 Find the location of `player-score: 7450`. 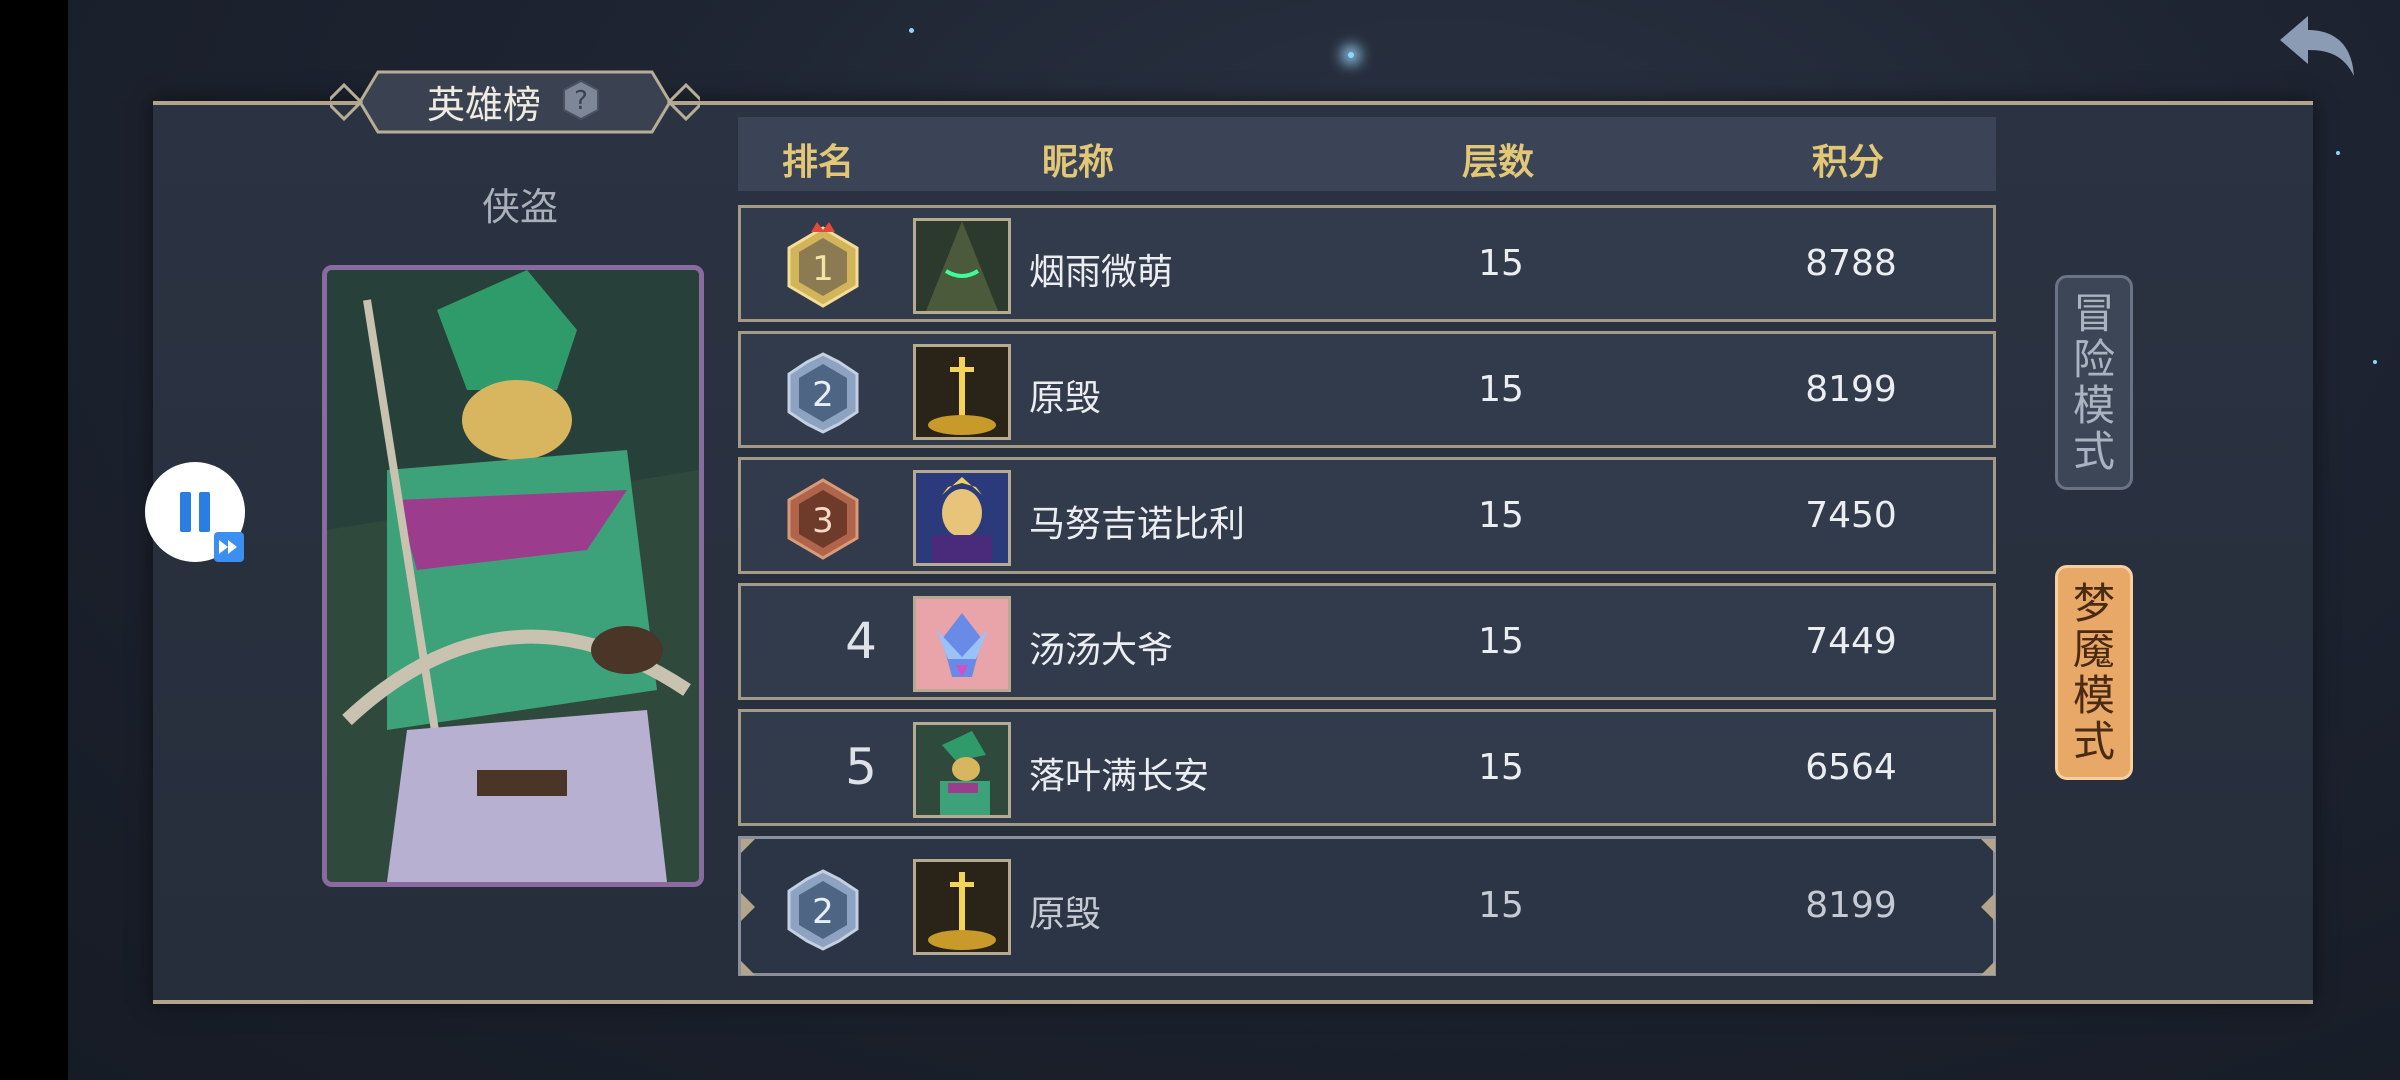

player-score: 7450 is located at coordinates (1851, 515).